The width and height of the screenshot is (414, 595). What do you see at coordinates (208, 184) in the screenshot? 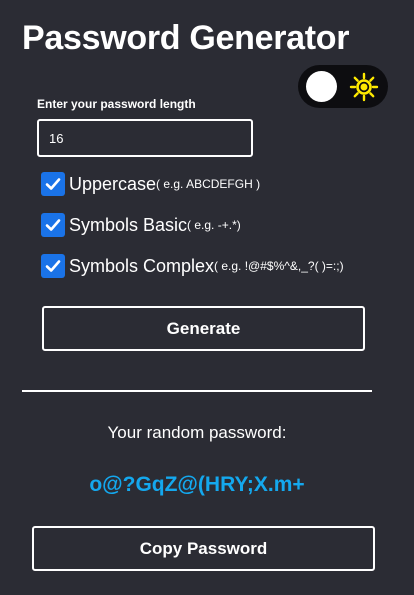
I see `option-hint: ( e.g. ABCDEFGH )` at bounding box center [208, 184].